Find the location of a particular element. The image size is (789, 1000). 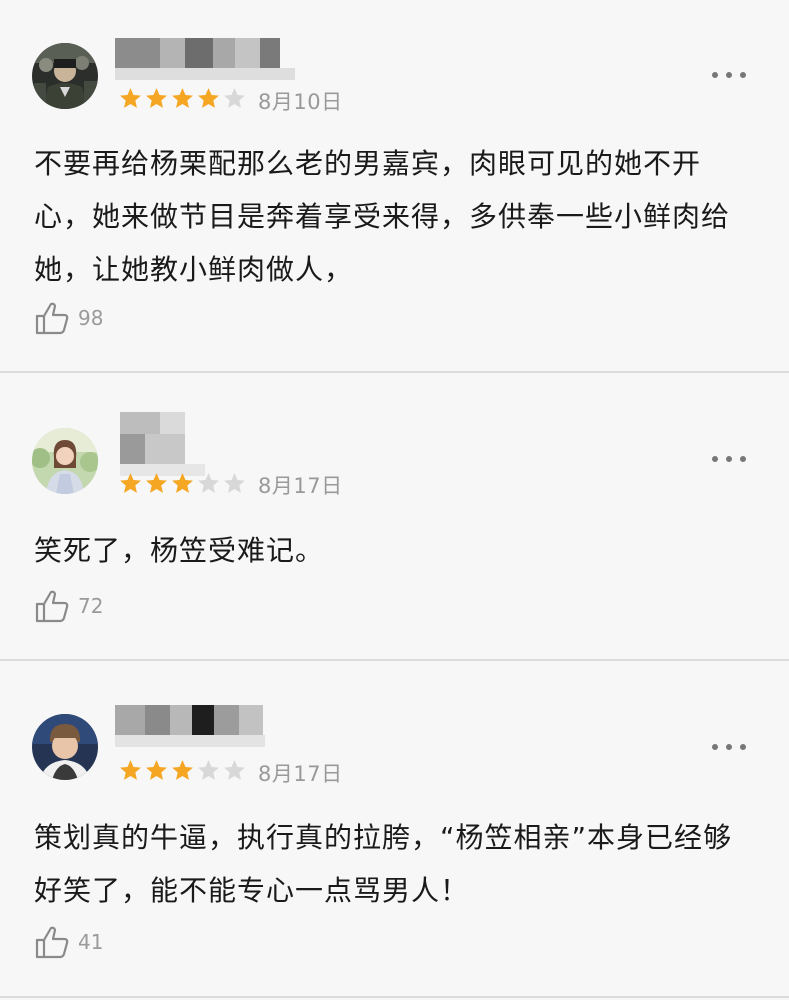

like-count: 98 is located at coordinates (91, 318).